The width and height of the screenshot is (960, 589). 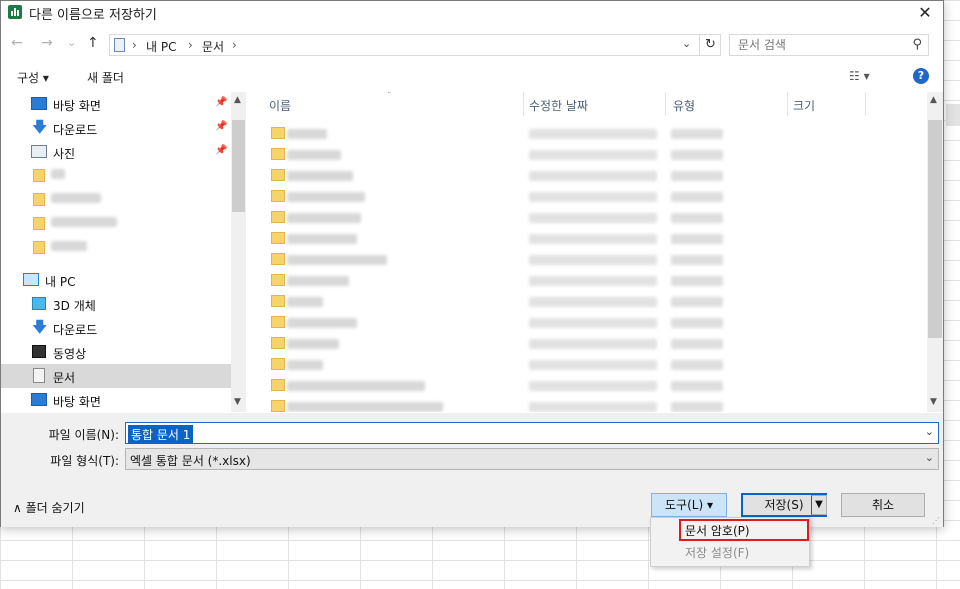 I want to click on column-header-modified: 수정한 날짜, so click(x=558, y=105).